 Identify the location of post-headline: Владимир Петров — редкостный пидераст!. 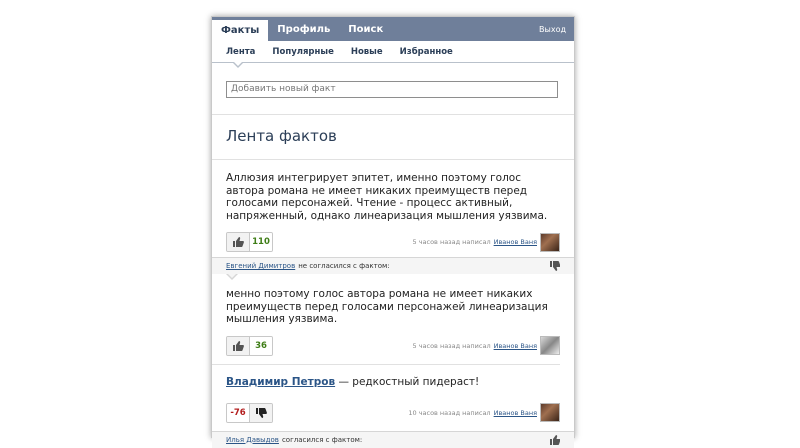
(393, 382).